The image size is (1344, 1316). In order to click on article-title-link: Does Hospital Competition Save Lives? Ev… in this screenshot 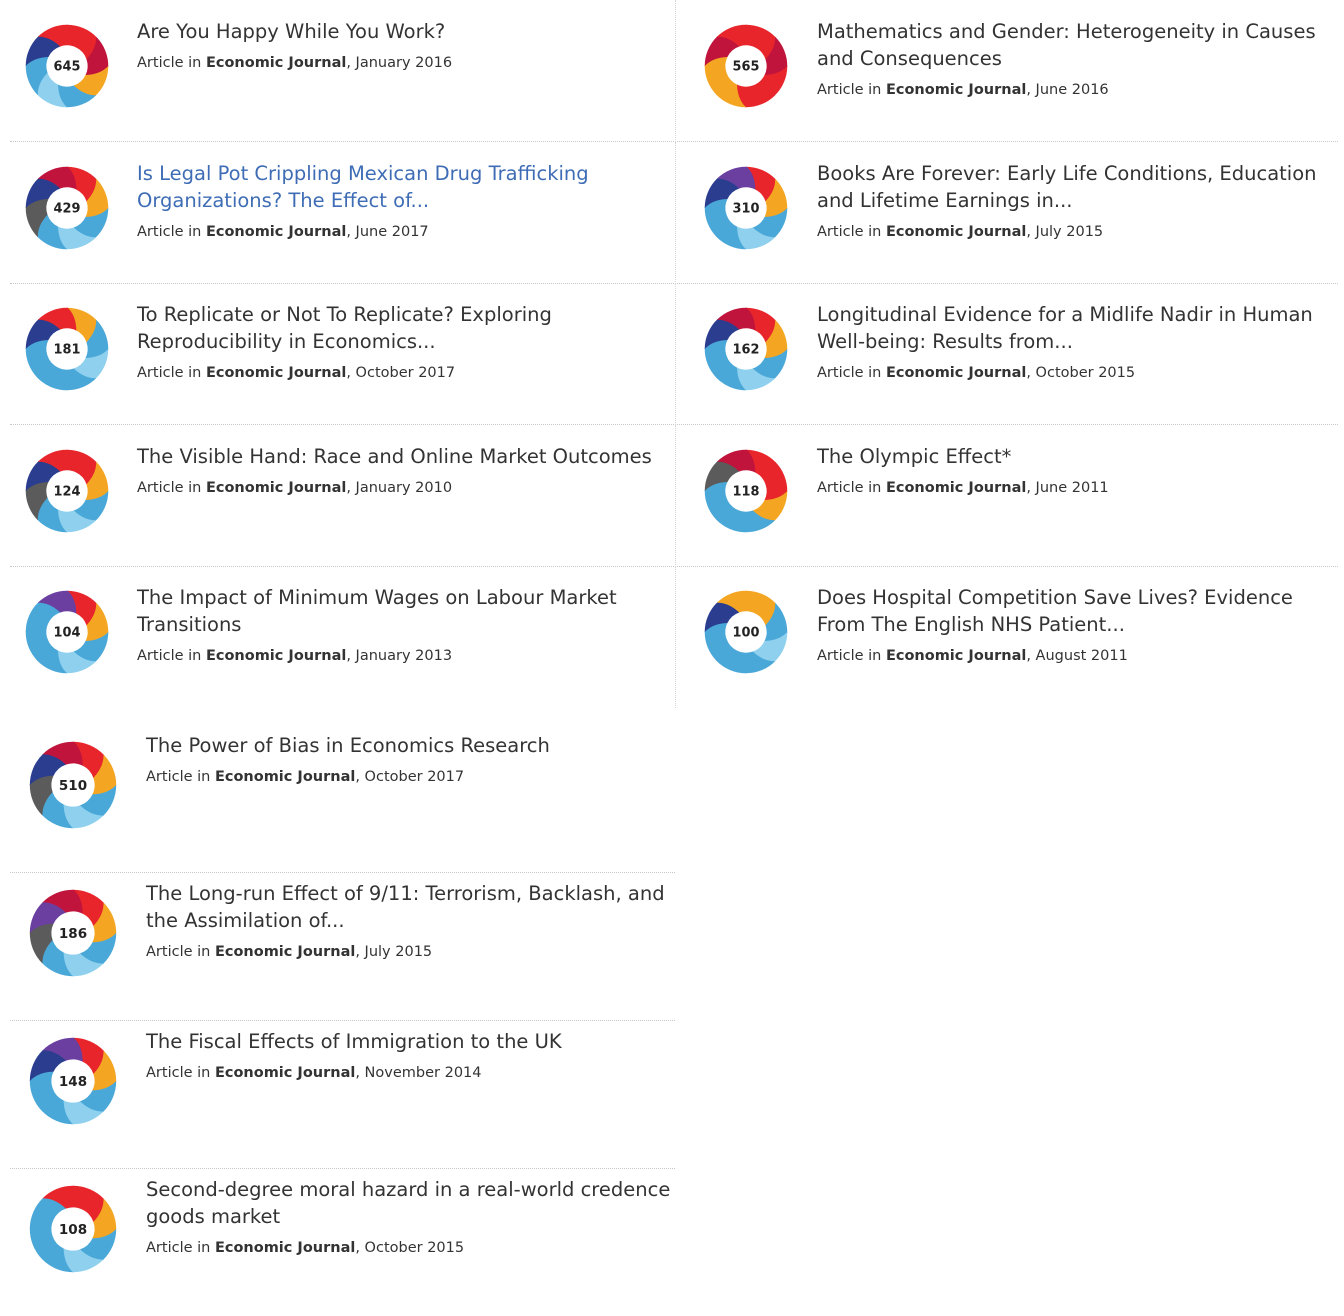, I will do `click(1079, 611)`.